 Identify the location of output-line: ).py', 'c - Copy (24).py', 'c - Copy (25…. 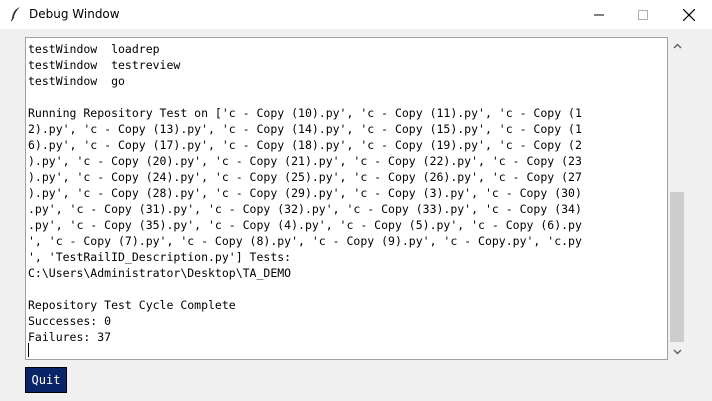
(305, 177).